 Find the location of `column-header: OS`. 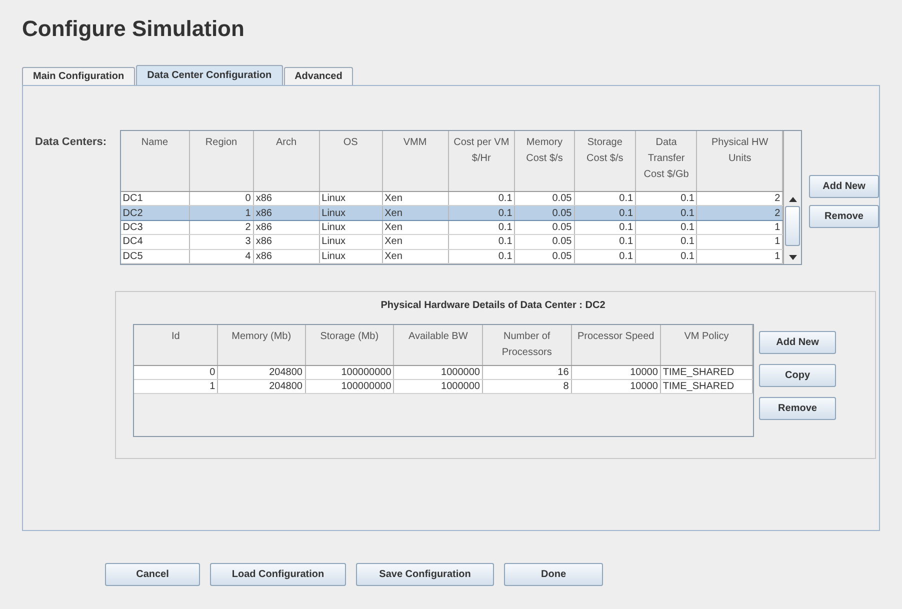

column-header: OS is located at coordinates (350, 161).